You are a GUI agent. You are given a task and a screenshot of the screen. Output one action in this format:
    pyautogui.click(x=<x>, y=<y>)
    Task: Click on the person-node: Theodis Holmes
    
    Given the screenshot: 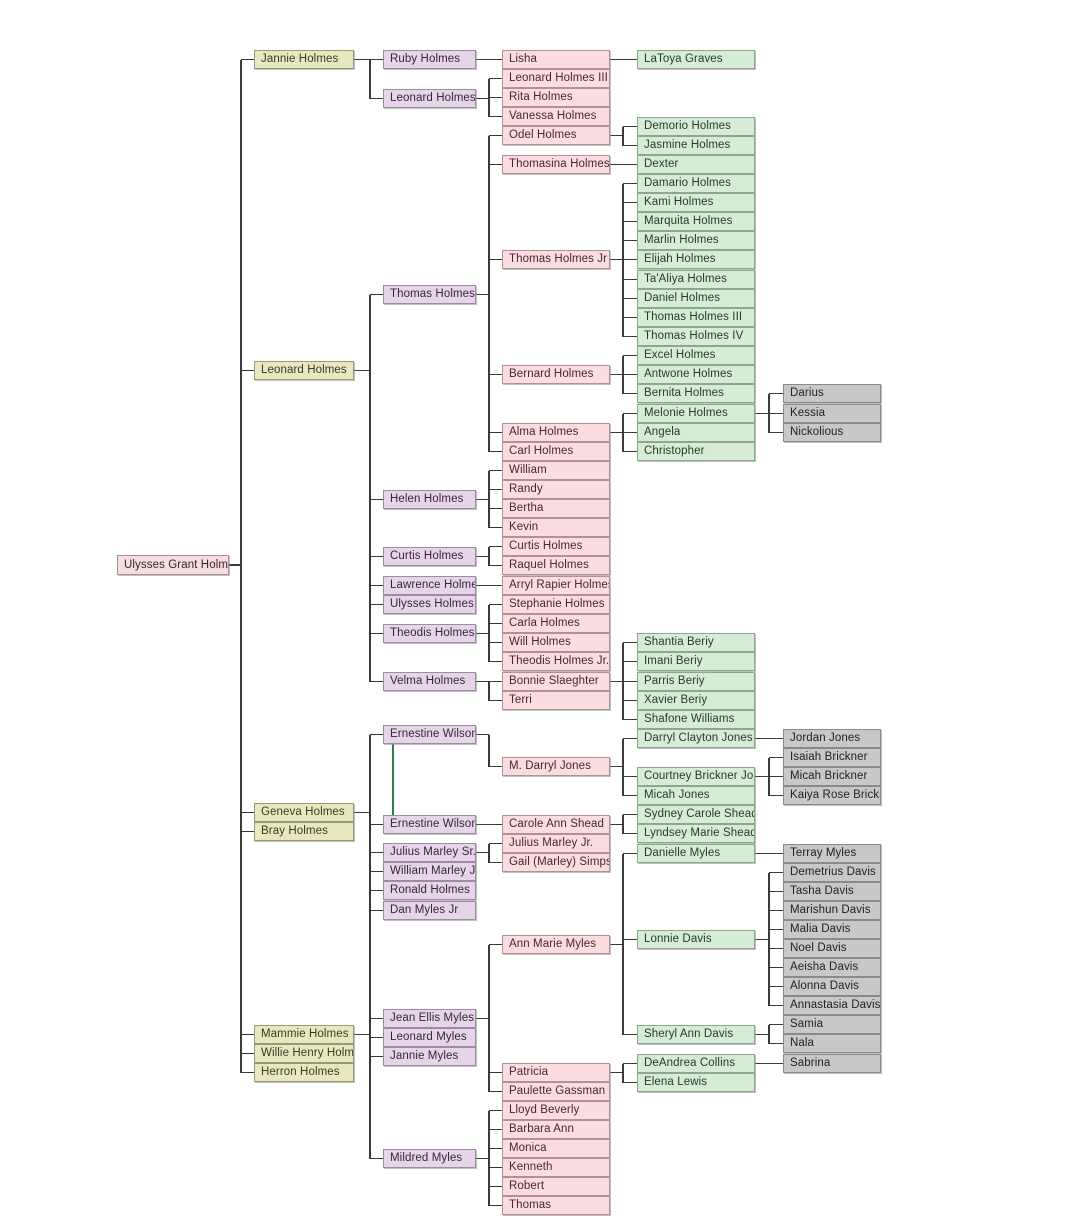 What is the action you would take?
    pyautogui.click(x=429, y=633)
    